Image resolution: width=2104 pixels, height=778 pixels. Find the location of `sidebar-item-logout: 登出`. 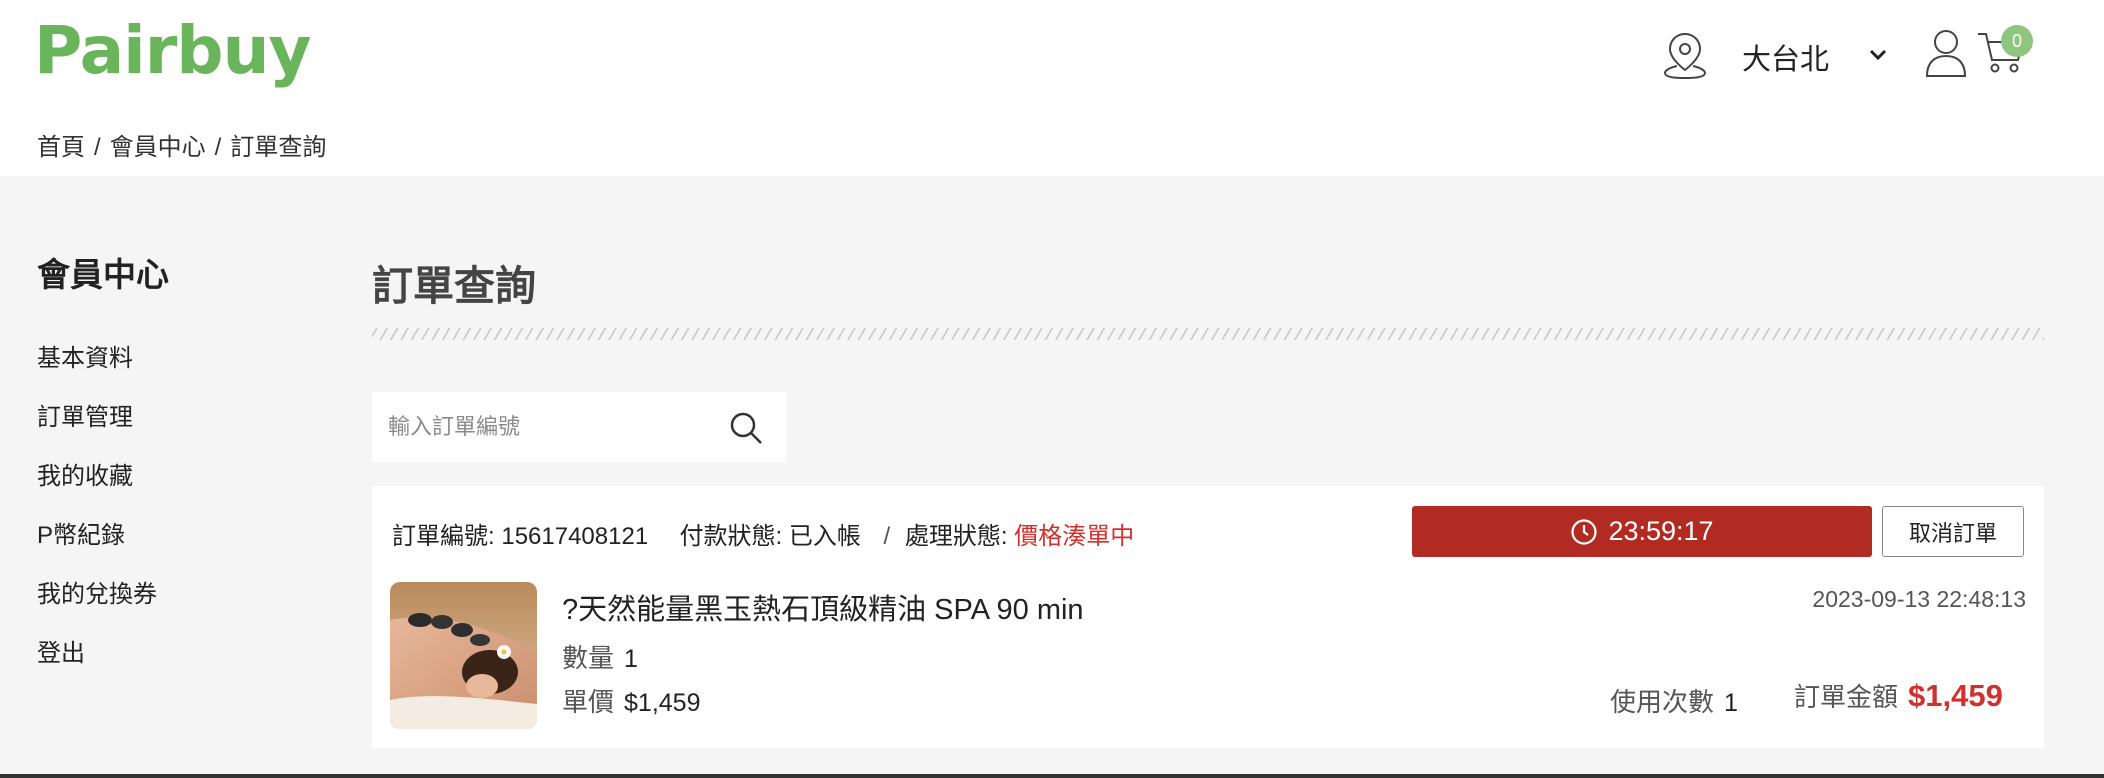

sidebar-item-logout: 登出 is located at coordinates (97, 662).